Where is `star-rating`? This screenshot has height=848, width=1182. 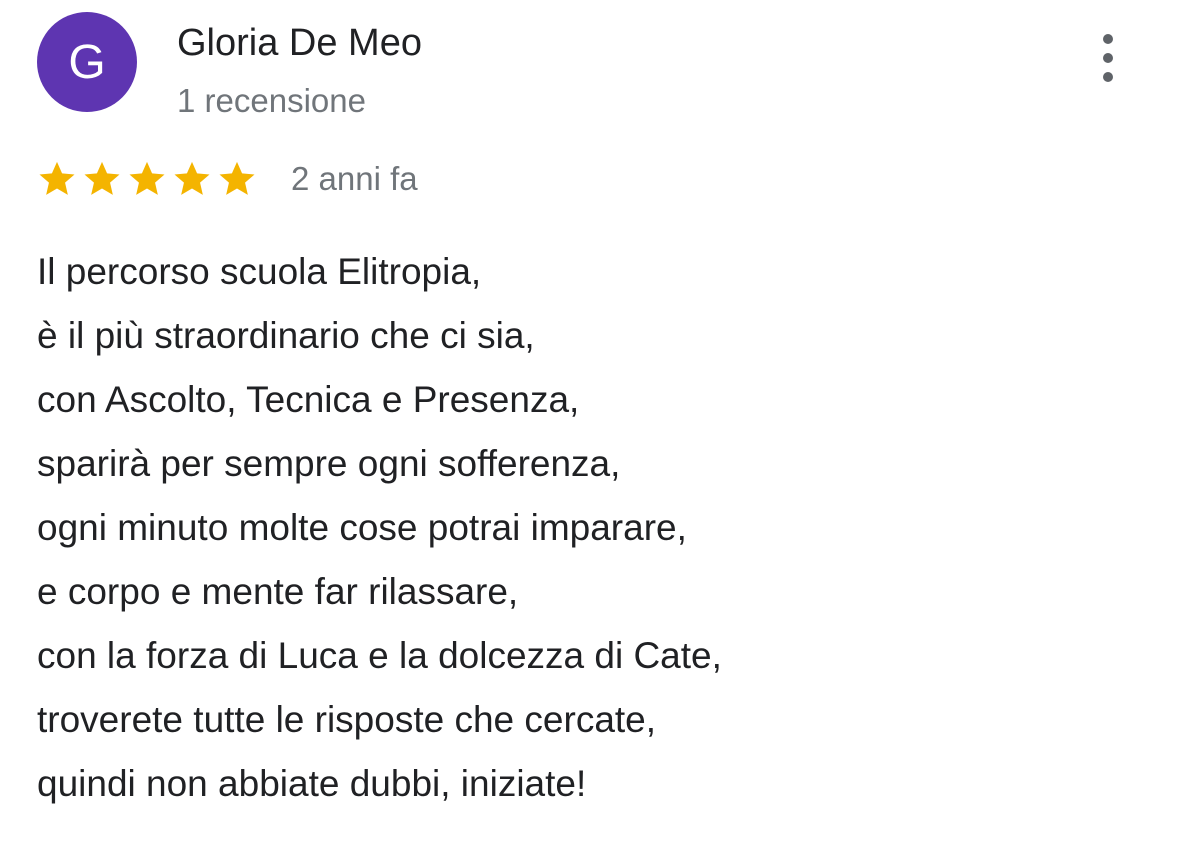
star-rating is located at coordinates (148, 179).